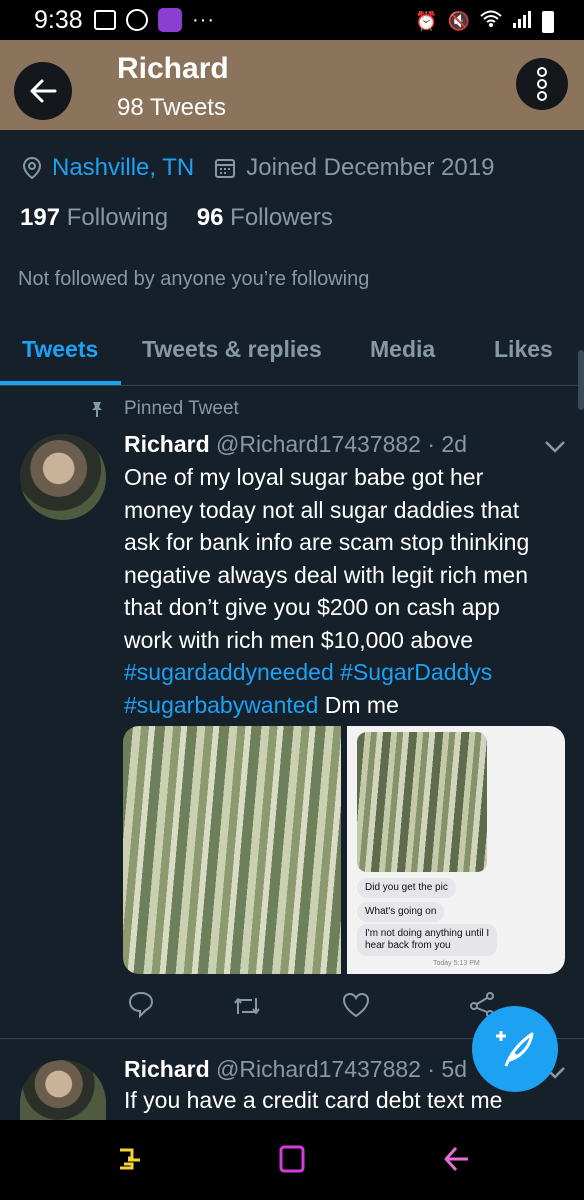 The height and width of the screenshot is (1200, 584). I want to click on pinned-label: Pinned Tweet, so click(164, 409).